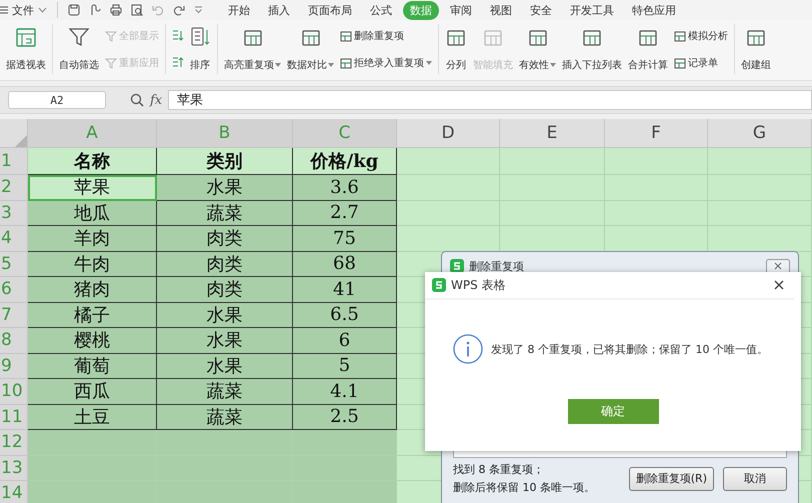 The image size is (812, 503). I want to click on ribbon-button: 数据对比, so click(310, 49).